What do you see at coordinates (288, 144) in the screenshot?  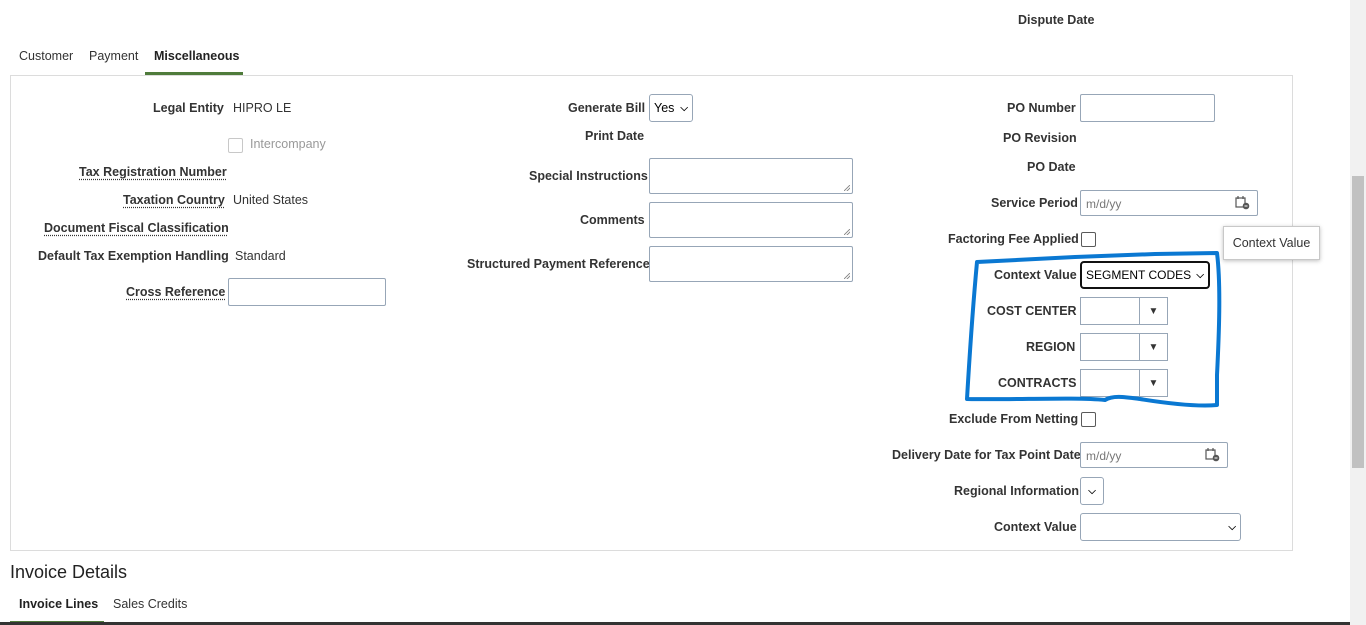 I see `intercompany-label: Intercompany` at bounding box center [288, 144].